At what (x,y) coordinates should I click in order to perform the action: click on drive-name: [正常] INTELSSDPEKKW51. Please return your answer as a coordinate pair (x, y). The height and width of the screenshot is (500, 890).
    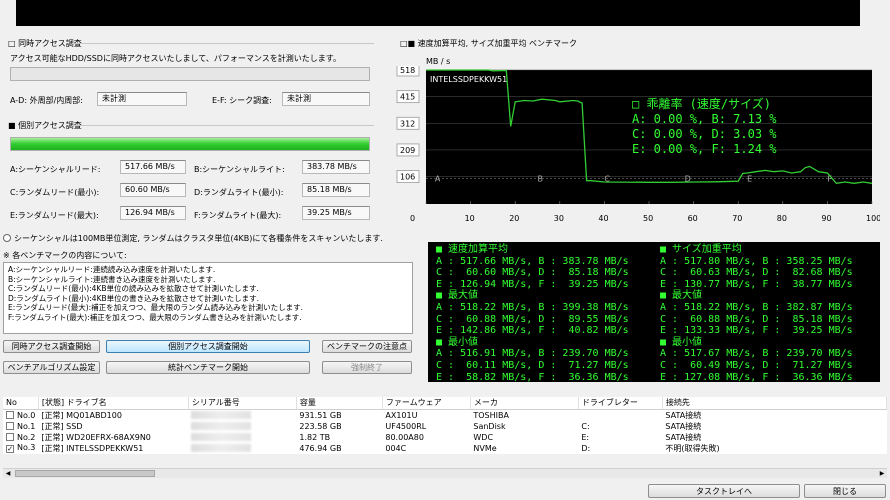
    Looking at the image, I should click on (92, 448).